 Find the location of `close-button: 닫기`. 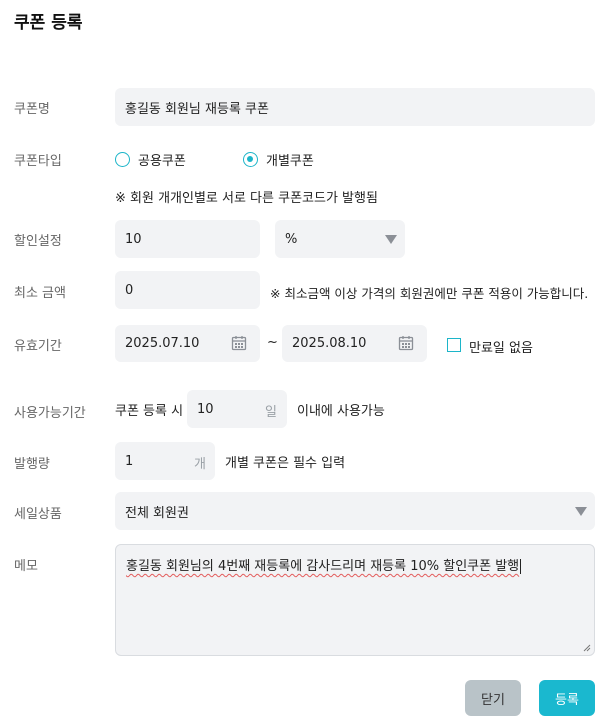

close-button: 닫기 is located at coordinates (493, 698).